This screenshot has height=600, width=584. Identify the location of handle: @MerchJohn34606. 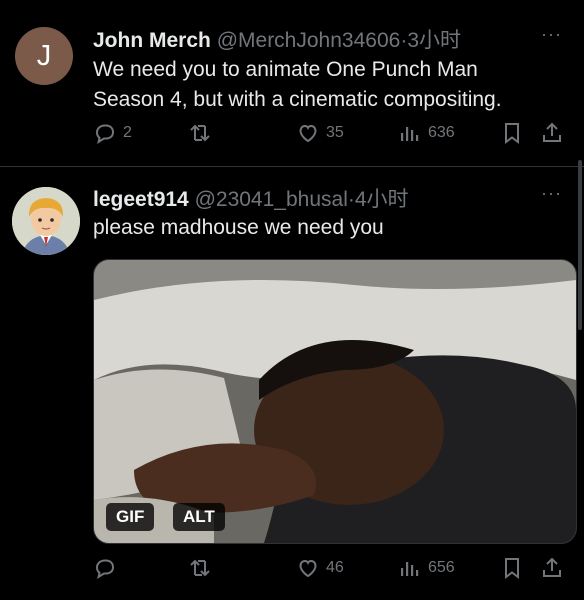
(309, 40).